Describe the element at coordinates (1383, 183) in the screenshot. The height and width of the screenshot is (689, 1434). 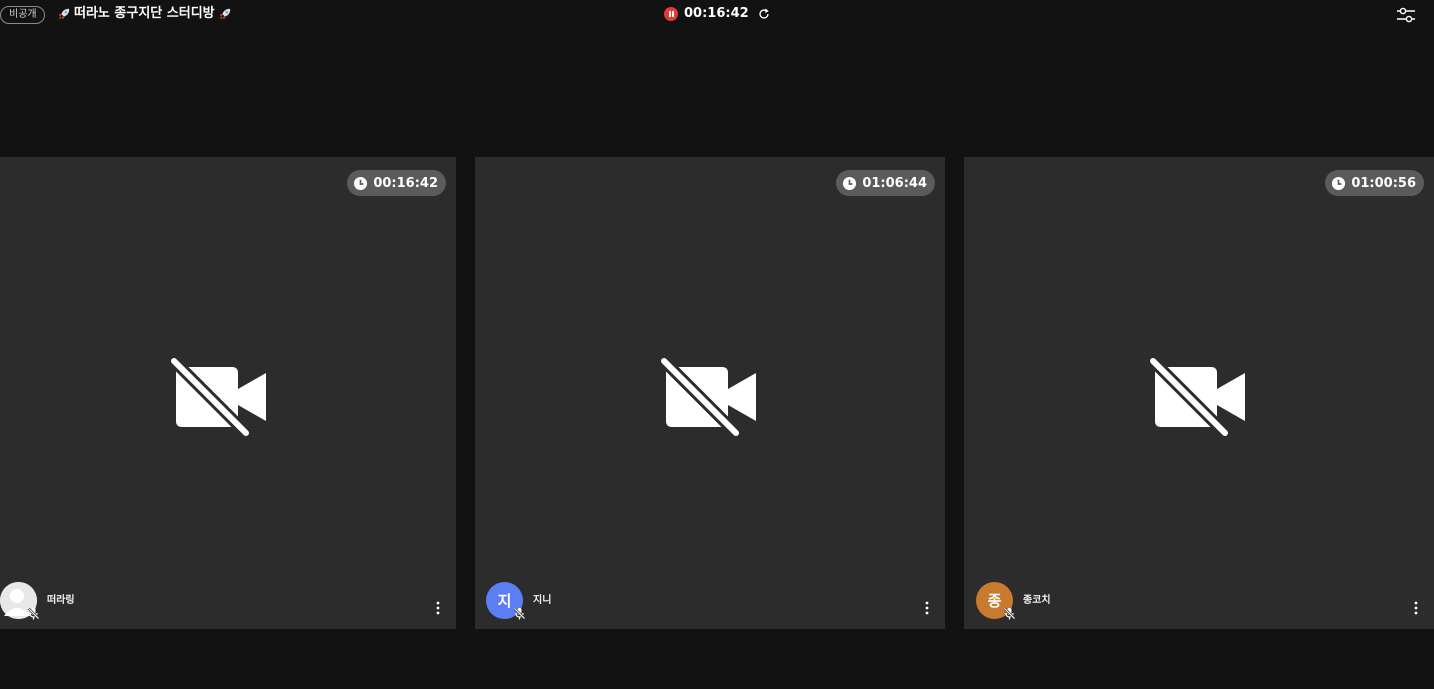
I see `study-time-text: 01:00:56` at that location.